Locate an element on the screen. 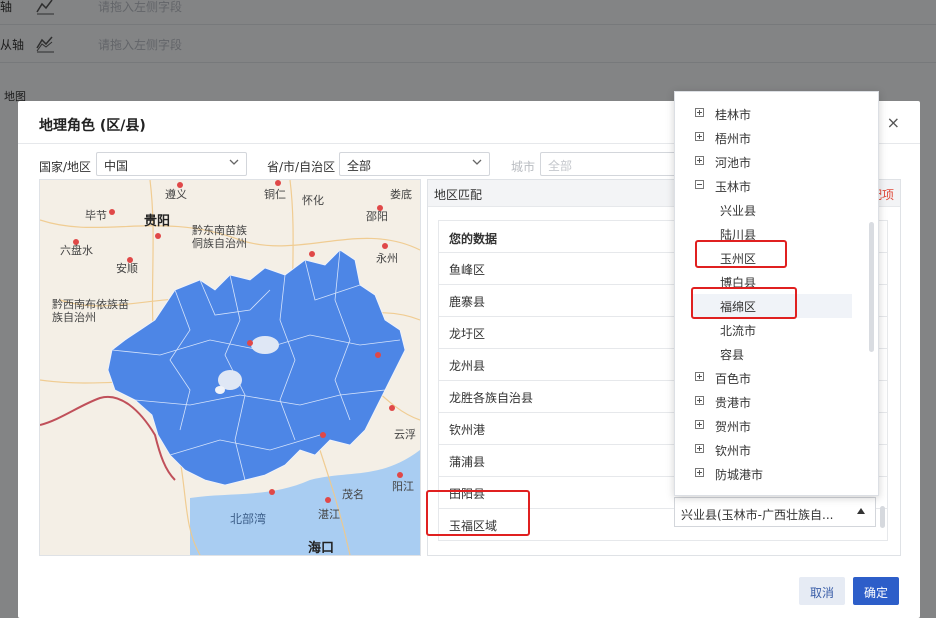  tree-item-label: 玉林市 is located at coordinates (733, 187).